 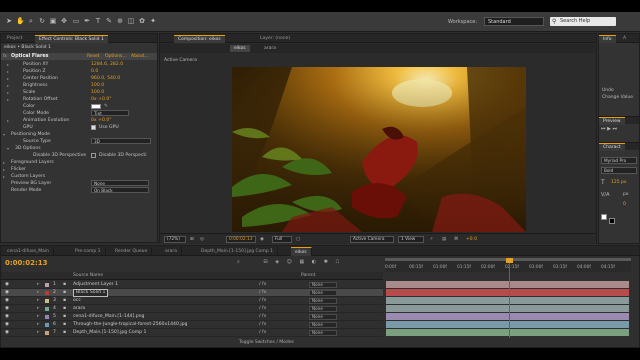 I want to click on tab-eikos: eikos, so click(x=301, y=251).